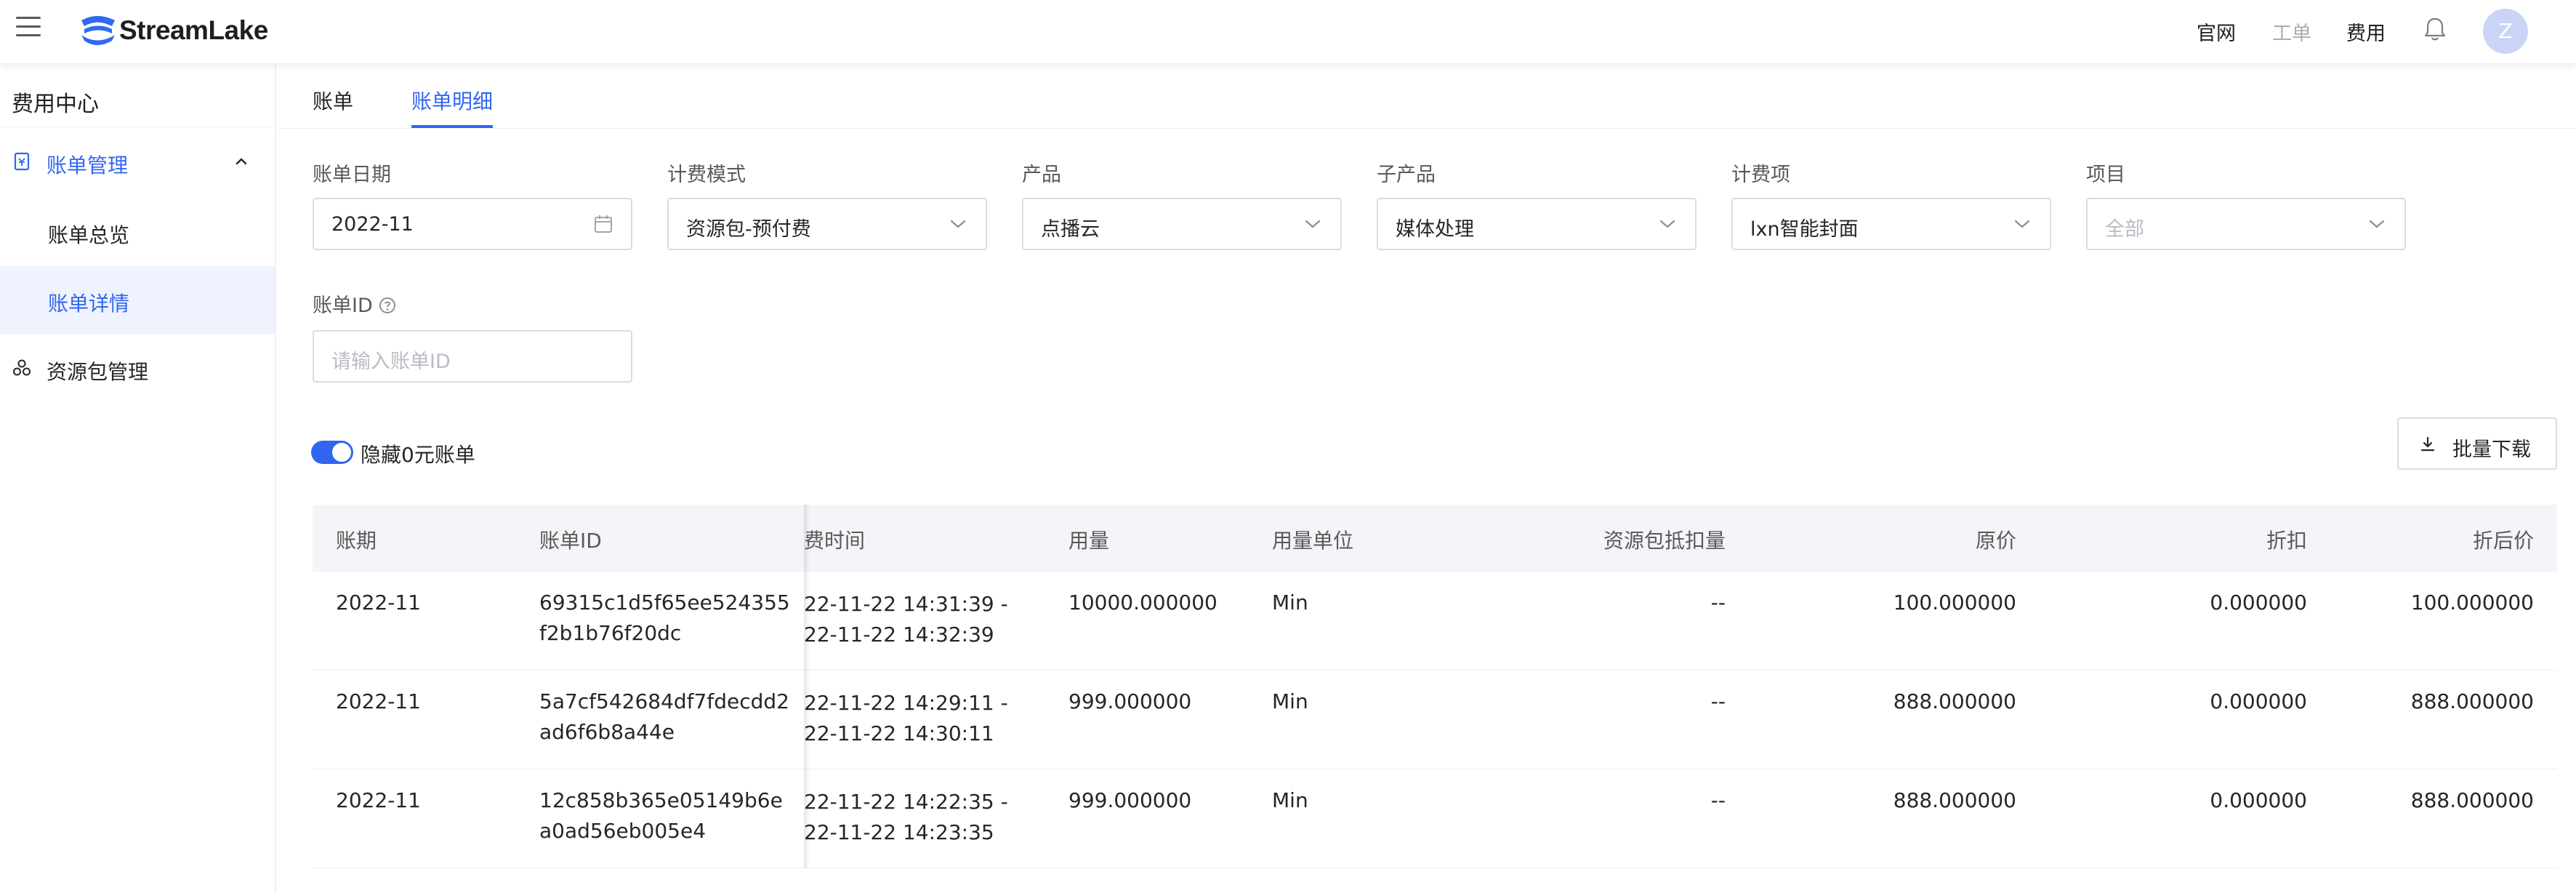  What do you see at coordinates (2472, 602) in the screenshot?
I see `cell-final-price: 100.000000` at bounding box center [2472, 602].